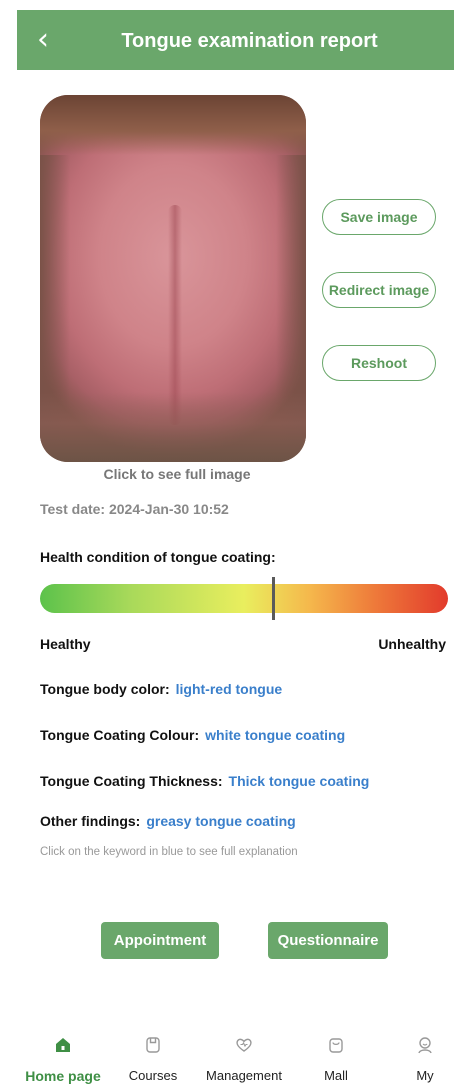  I want to click on finding-other: Other findings: greasy tongue coating, so click(168, 821).